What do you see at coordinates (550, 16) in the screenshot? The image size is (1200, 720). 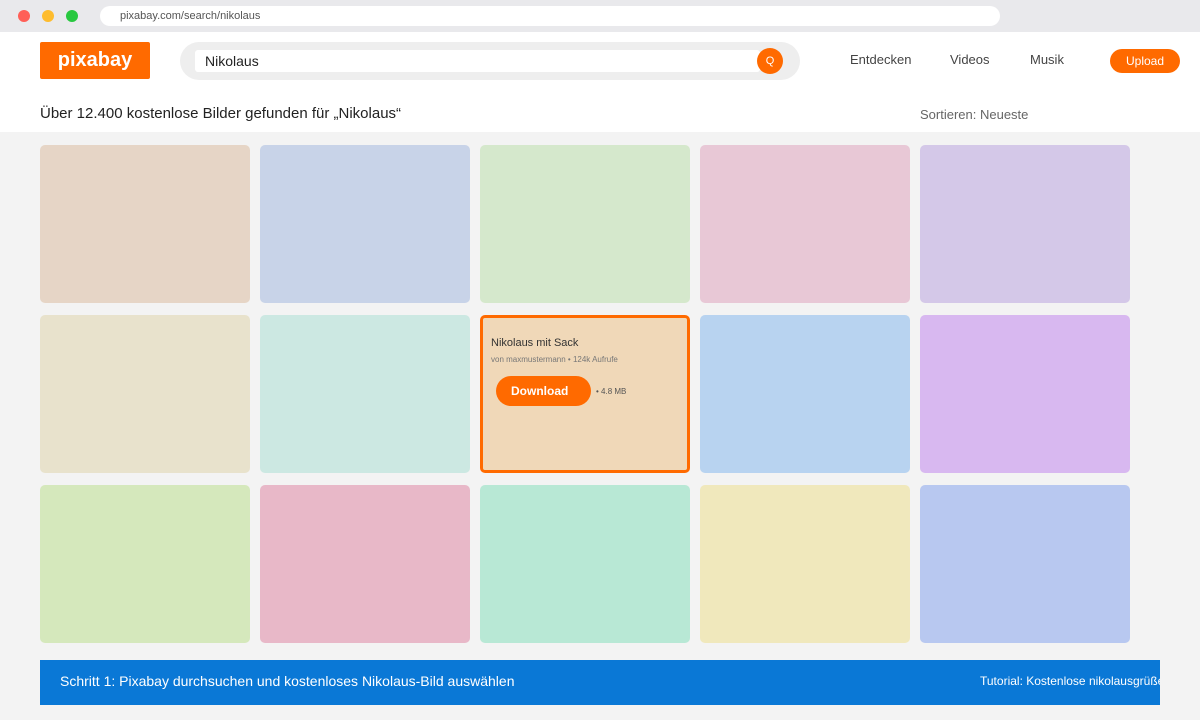 I see `address-bar: pixabay.com/search/nikolaus` at bounding box center [550, 16].